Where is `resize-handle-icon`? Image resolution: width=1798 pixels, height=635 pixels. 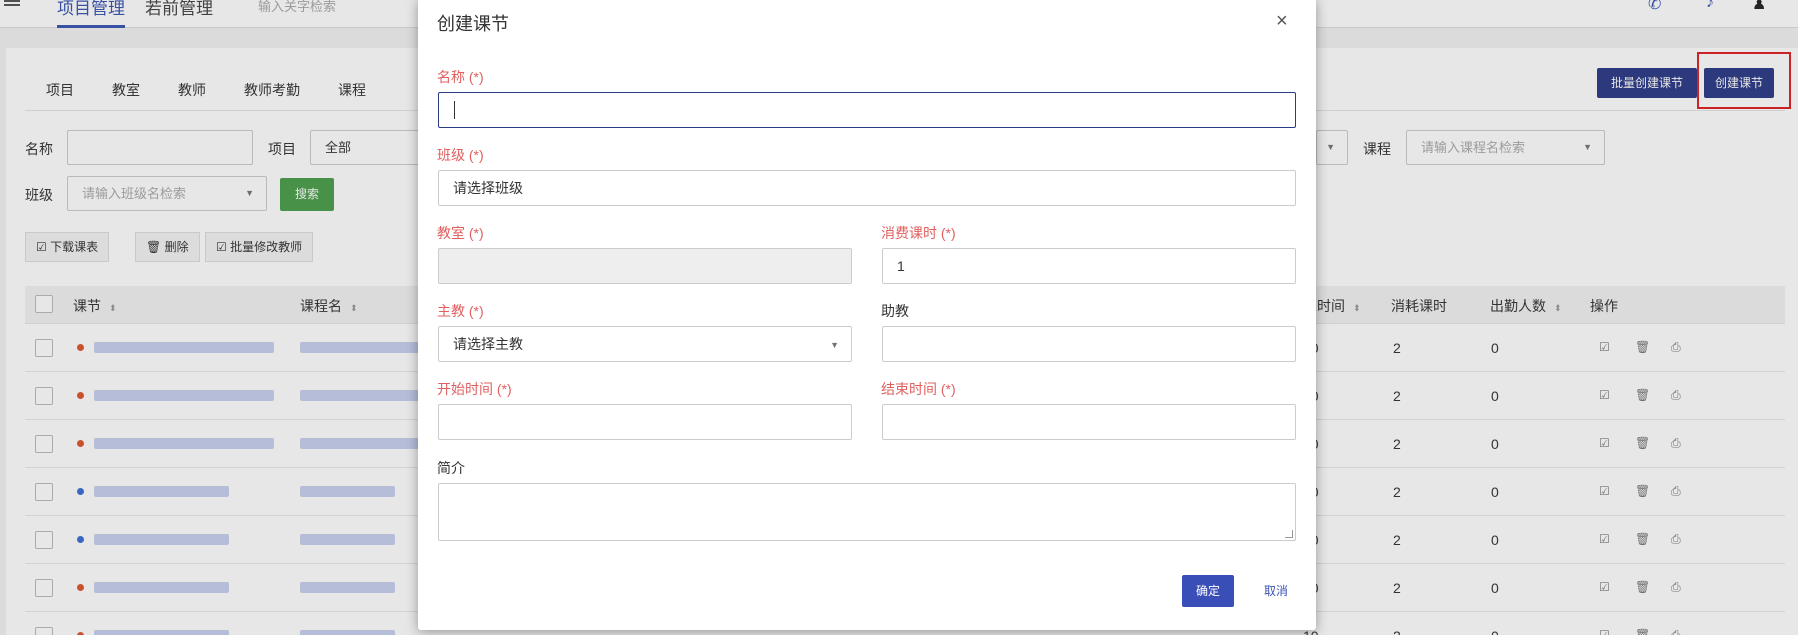 resize-handle-icon is located at coordinates (1289, 534).